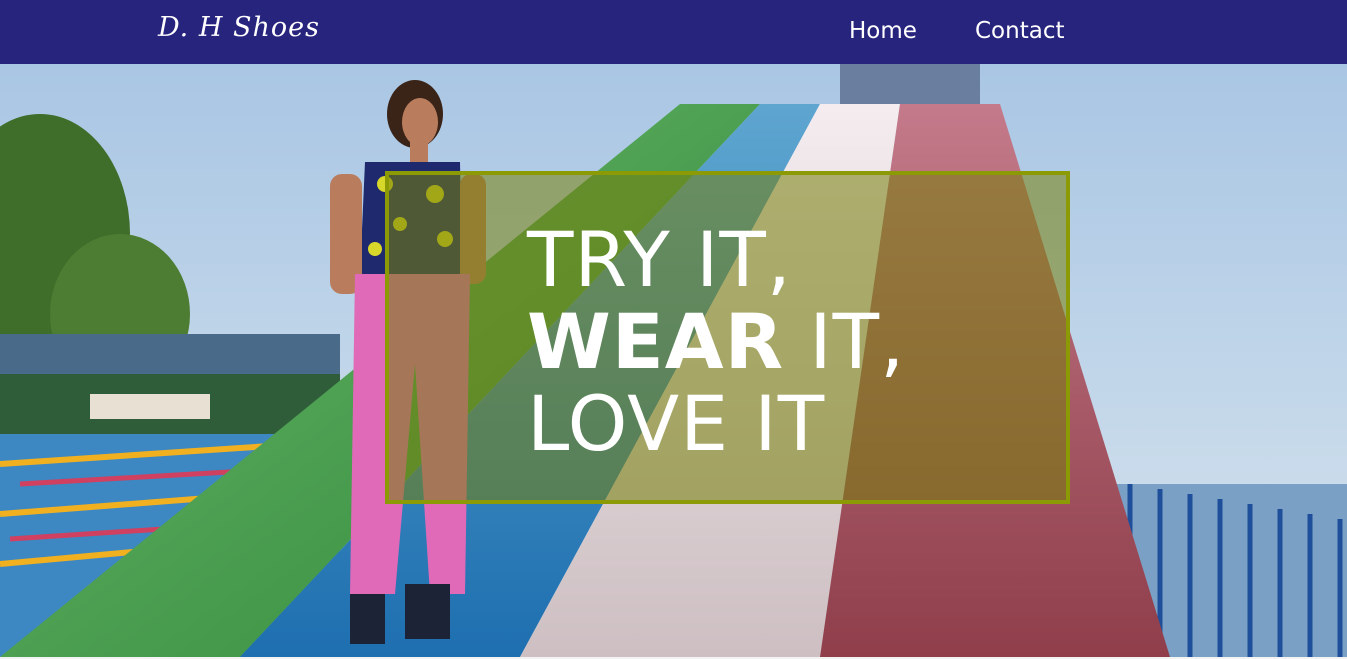 This screenshot has height=659, width=1347. Describe the element at coordinates (676, 423) in the screenshot. I see `promo-line-3: LOVE IT` at that location.